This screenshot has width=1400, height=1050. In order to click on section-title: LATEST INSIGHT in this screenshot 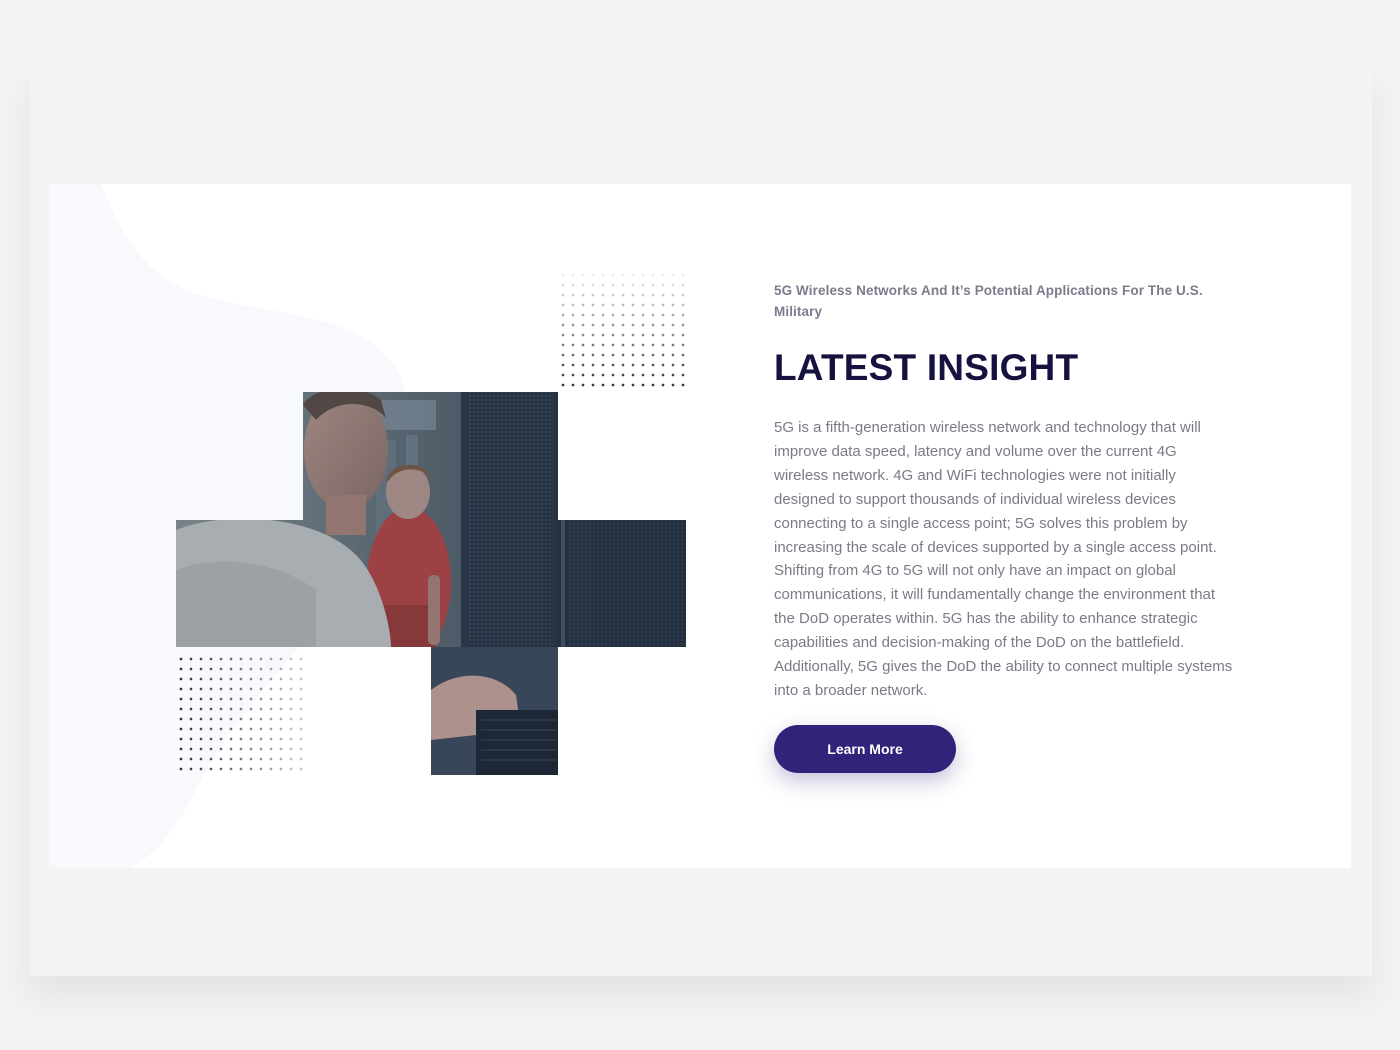, I will do `click(926, 367)`.